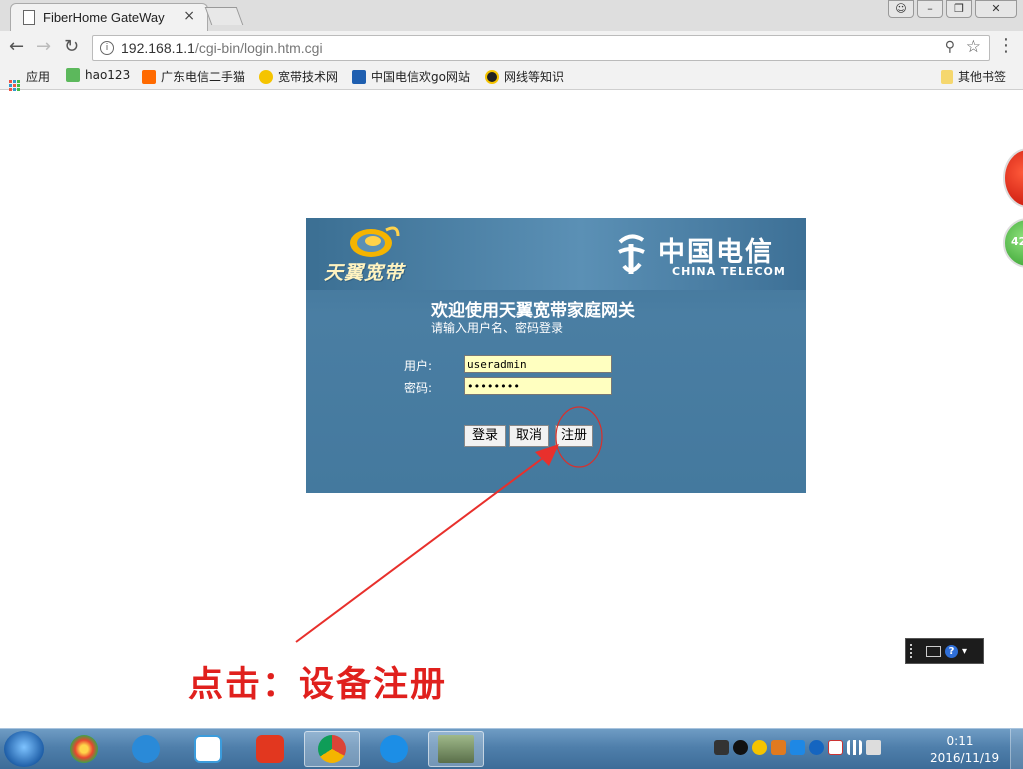  I want to click on taskbar-image-viewer, so click(456, 749).